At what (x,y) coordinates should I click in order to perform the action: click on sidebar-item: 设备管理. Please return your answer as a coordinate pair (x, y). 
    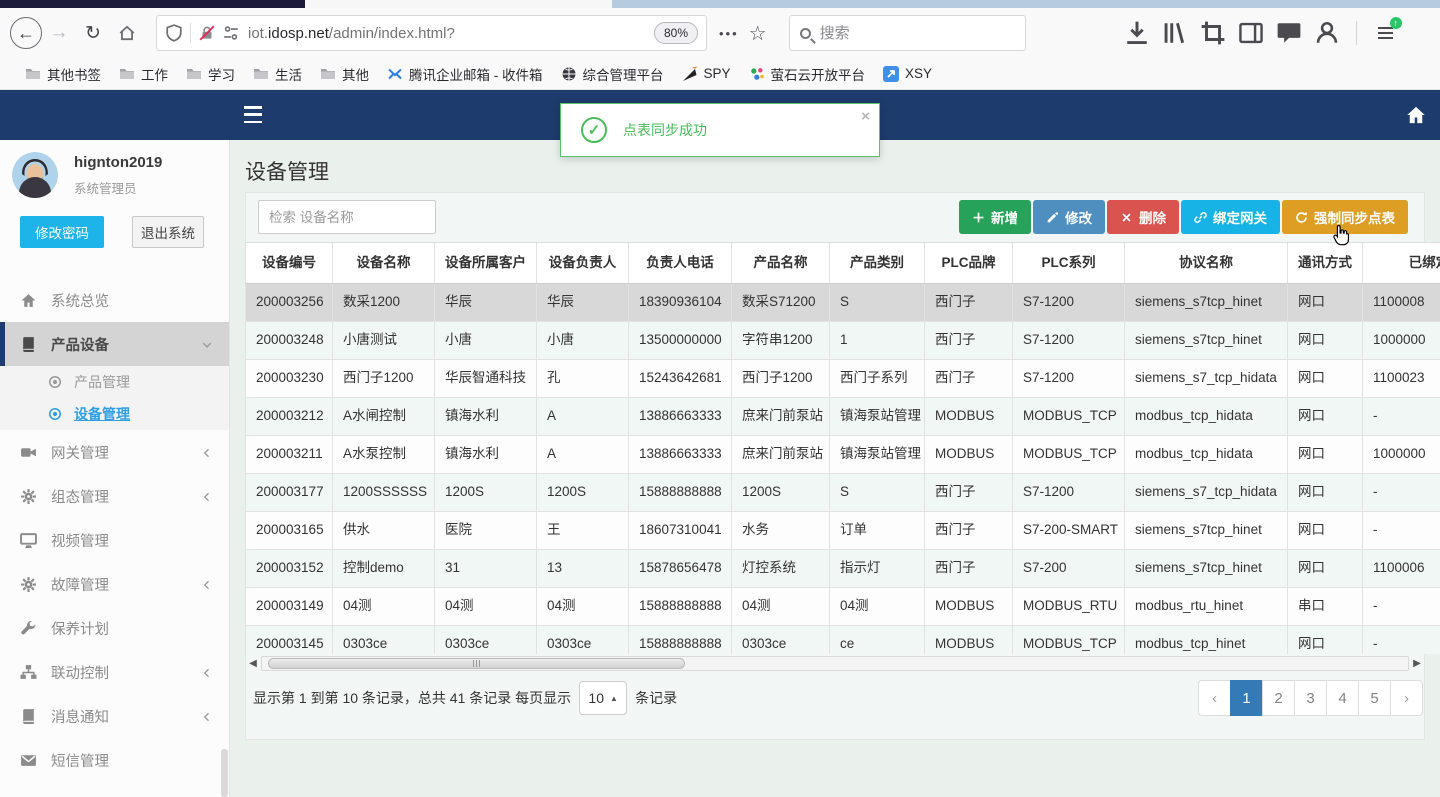
    Looking at the image, I should click on (114, 414).